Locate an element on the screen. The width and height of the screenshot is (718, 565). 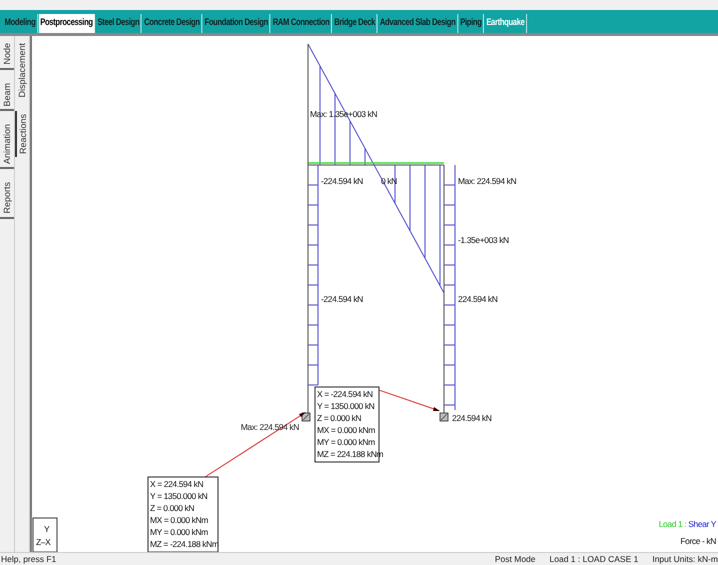
side-tab: Displacement is located at coordinates (22, 70).